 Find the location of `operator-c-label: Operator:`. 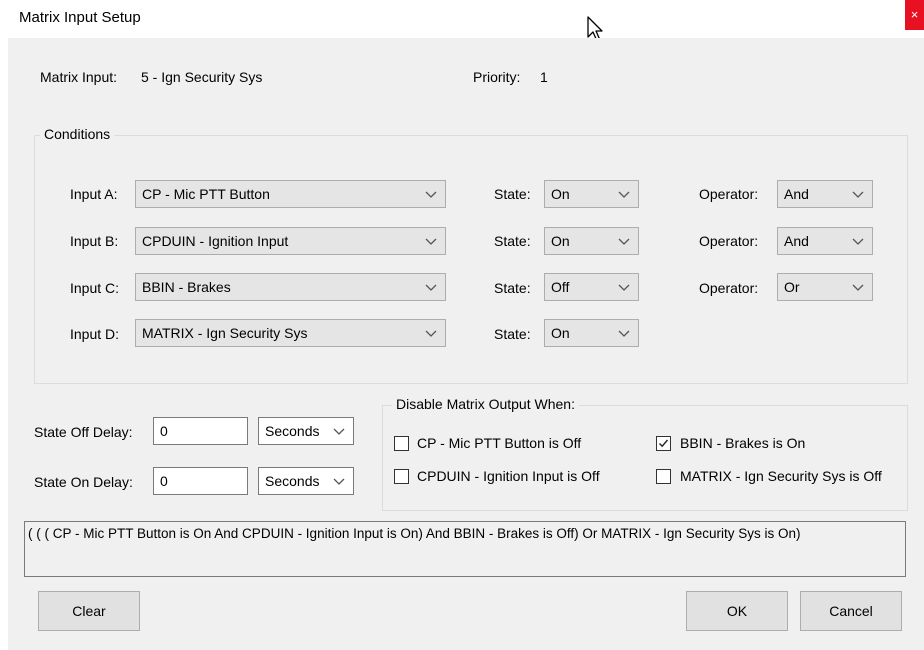

operator-c-label: Operator: is located at coordinates (729, 288).